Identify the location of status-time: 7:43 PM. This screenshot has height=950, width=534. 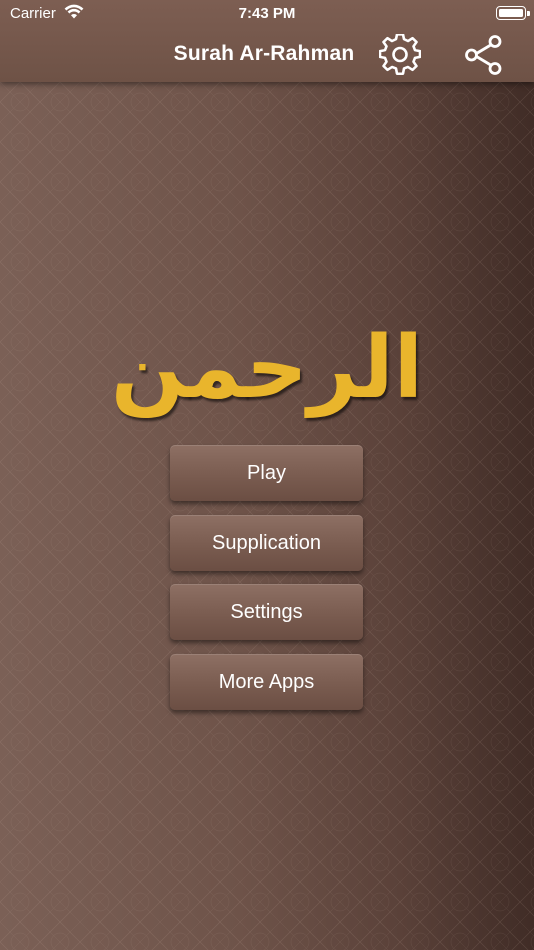
(267, 13).